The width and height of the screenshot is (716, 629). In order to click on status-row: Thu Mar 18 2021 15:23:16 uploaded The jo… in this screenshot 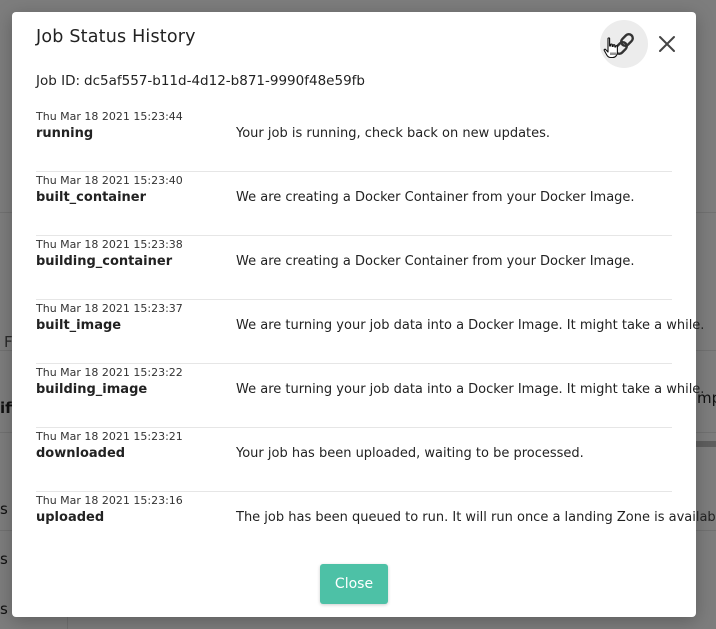, I will do `click(376, 523)`.